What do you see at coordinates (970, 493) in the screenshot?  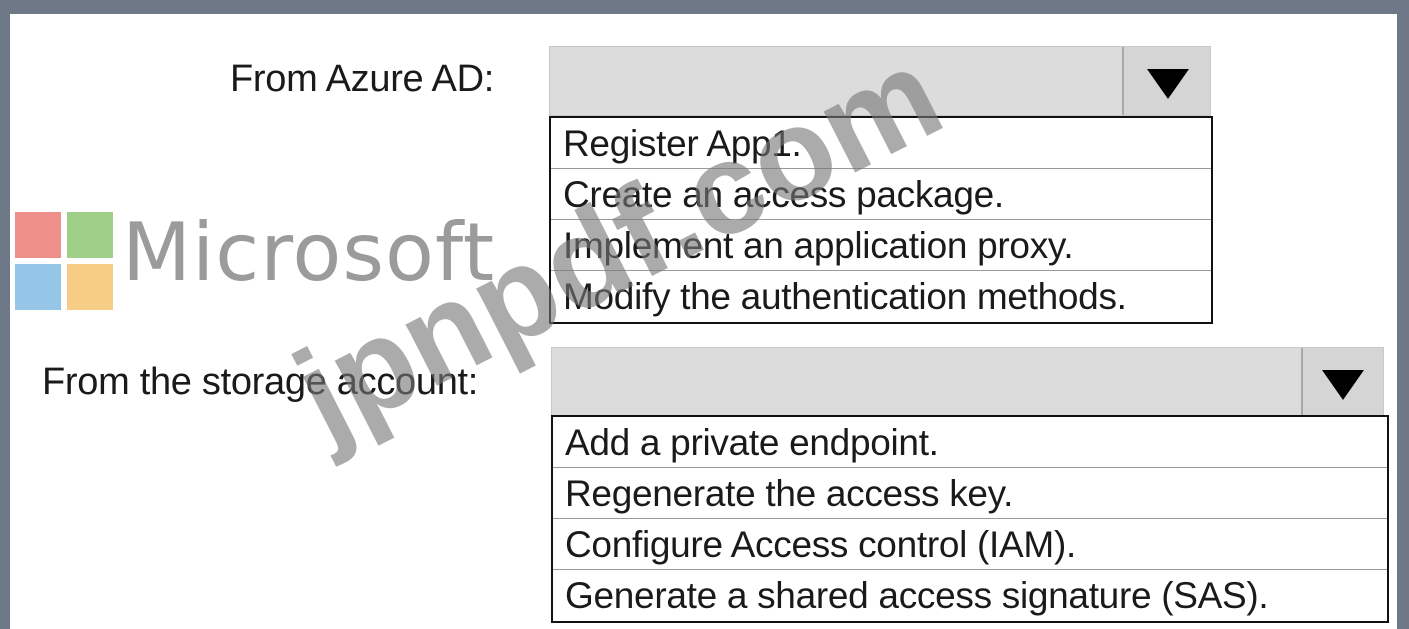 I see `storage-account-option: Regenerate the access key.` at bounding box center [970, 493].